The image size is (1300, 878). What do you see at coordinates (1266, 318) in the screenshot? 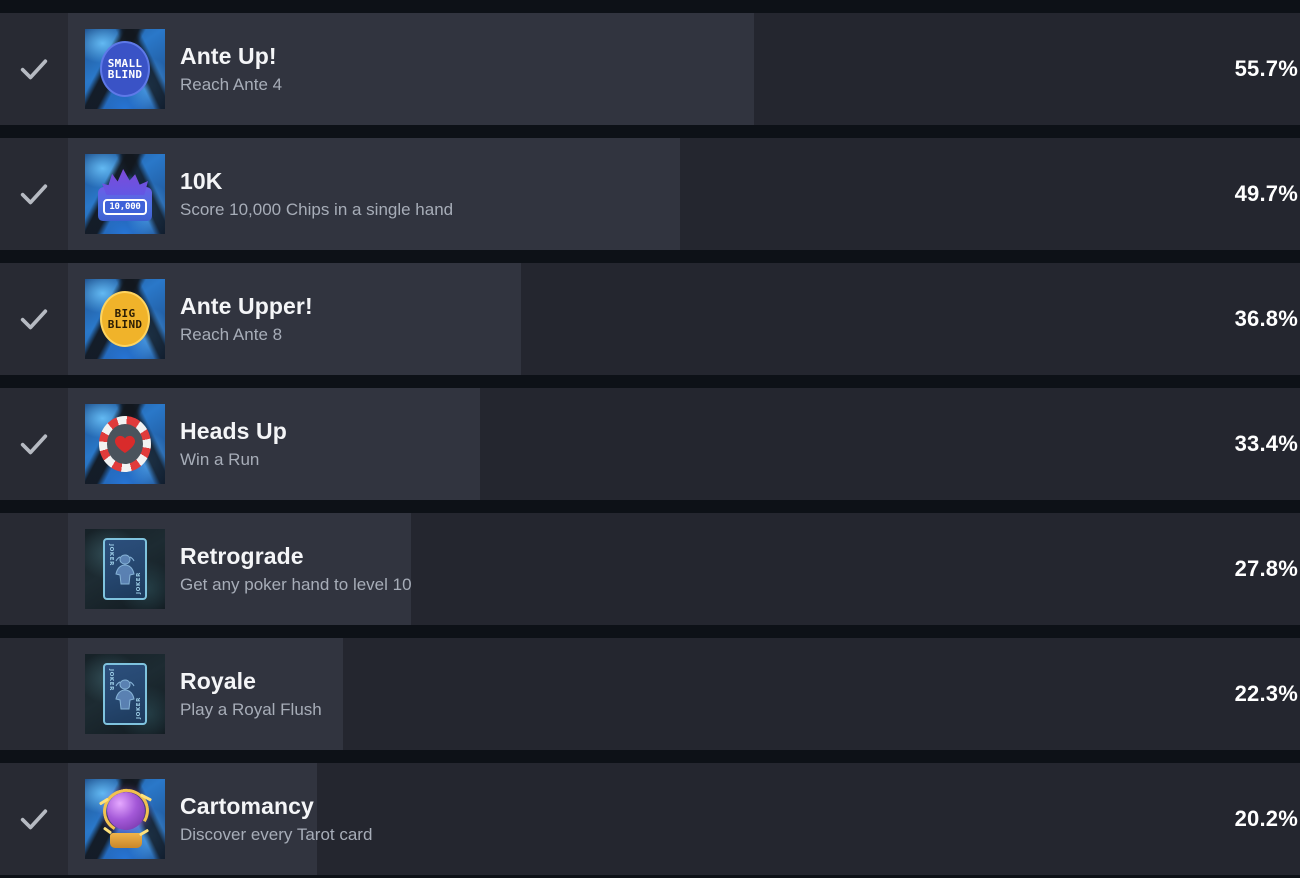
I see `global-unlock-percent: 36.8%` at bounding box center [1266, 318].